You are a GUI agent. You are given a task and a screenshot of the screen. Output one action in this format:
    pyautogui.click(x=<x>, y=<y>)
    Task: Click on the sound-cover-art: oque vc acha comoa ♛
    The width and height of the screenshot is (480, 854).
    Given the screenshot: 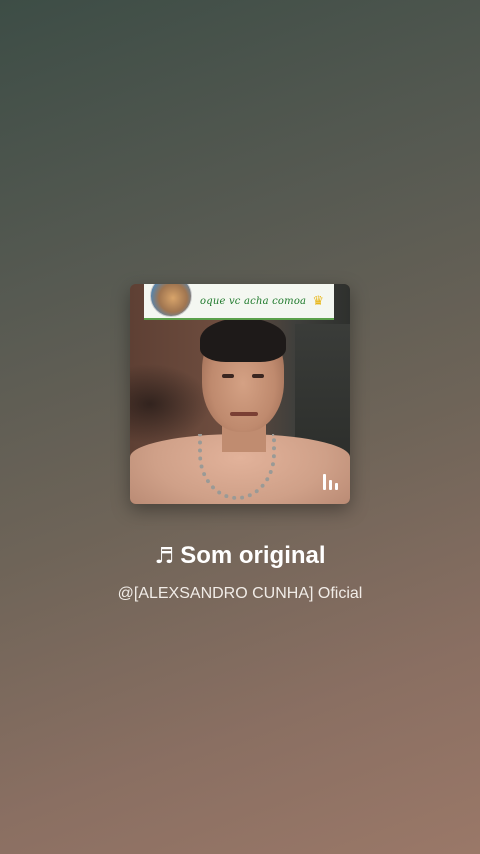 What is the action you would take?
    pyautogui.click(x=240, y=394)
    